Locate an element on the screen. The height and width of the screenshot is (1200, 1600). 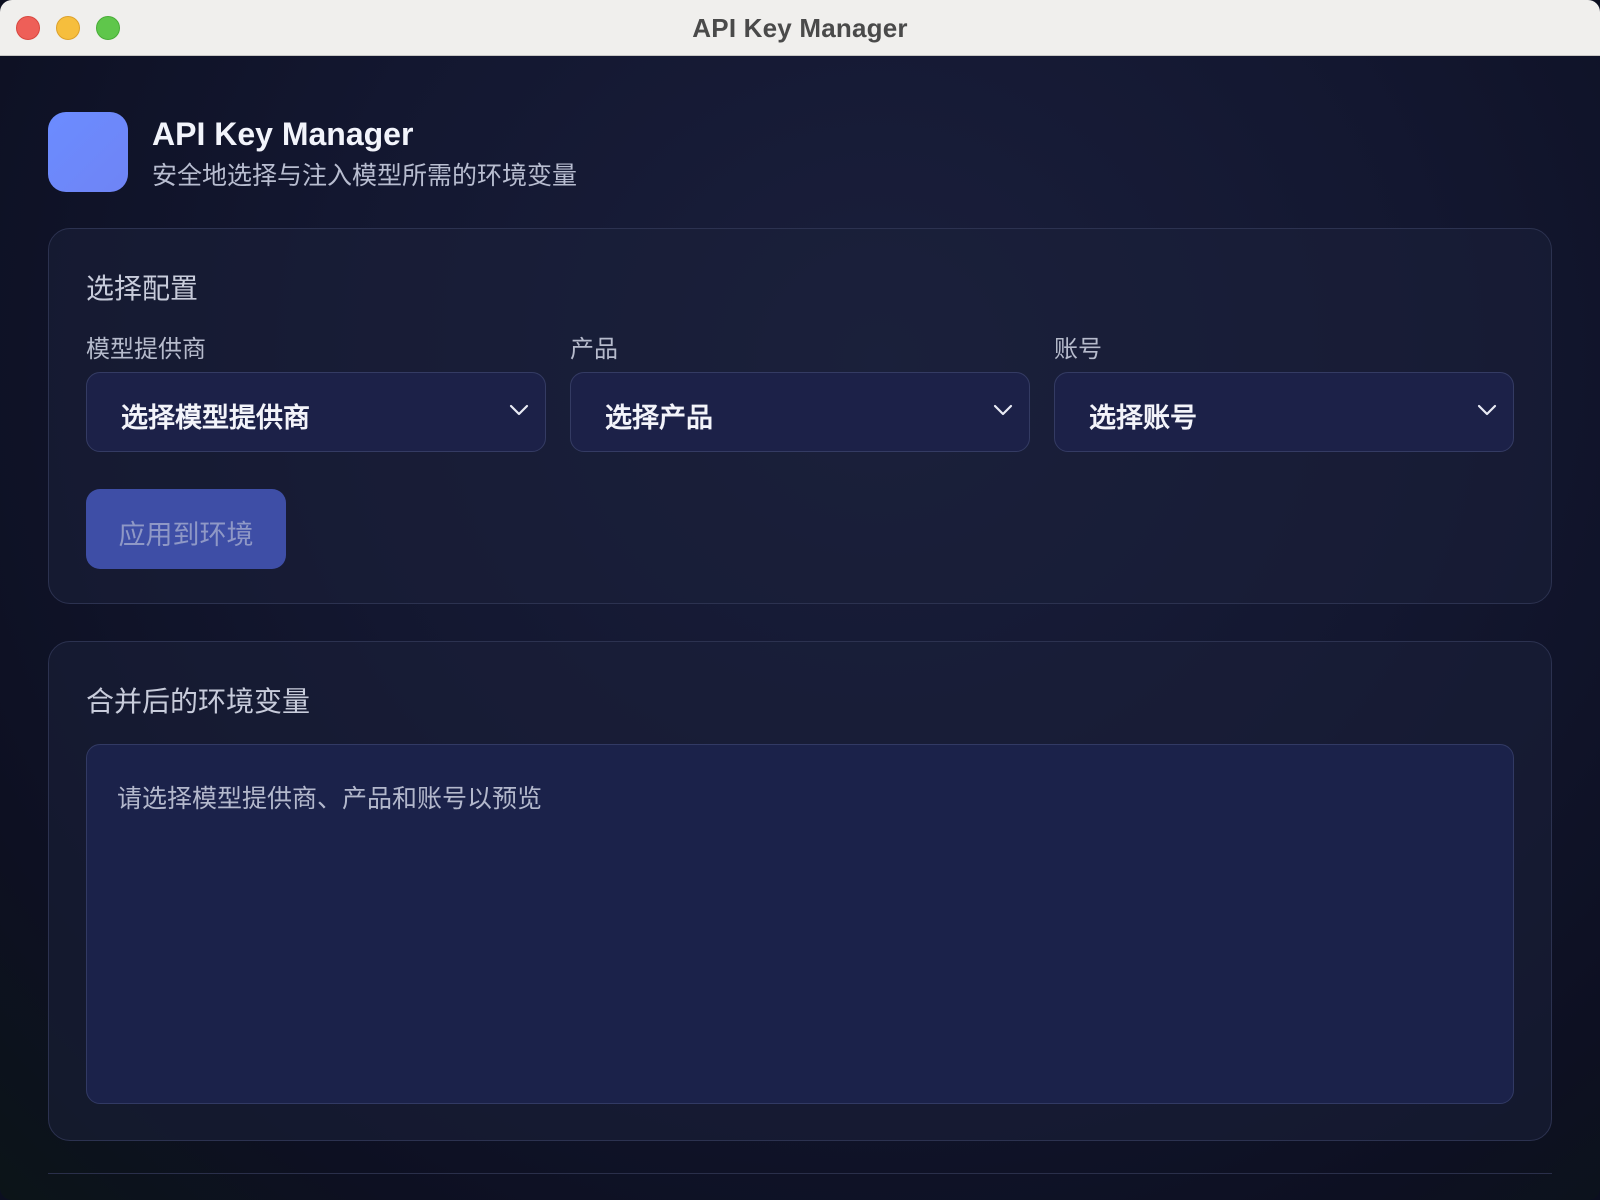
app-subtitle: 安全地选择与注入模型所需的环境变量 is located at coordinates (365, 176).